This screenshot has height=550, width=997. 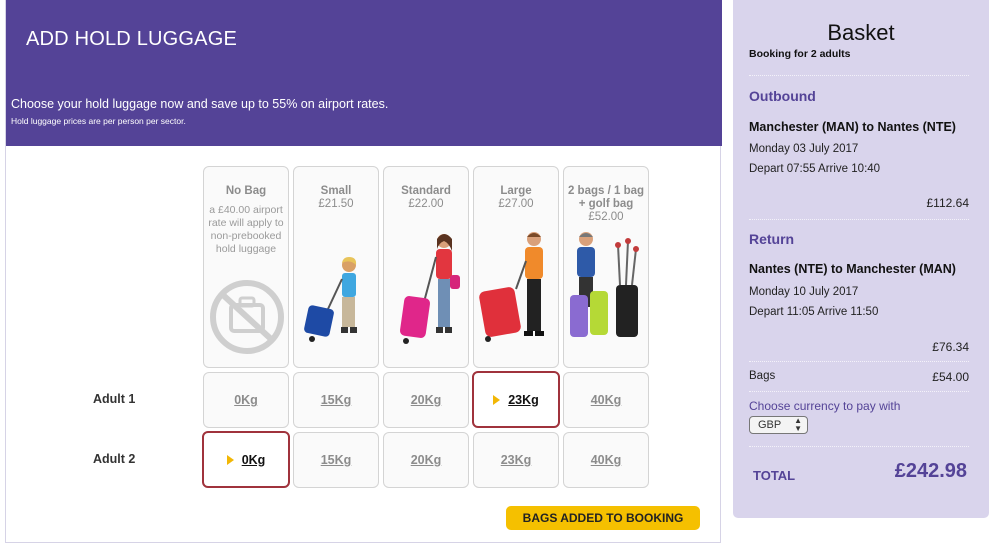 I want to click on adult1-weight-40kg: 40Kg, so click(x=606, y=400).